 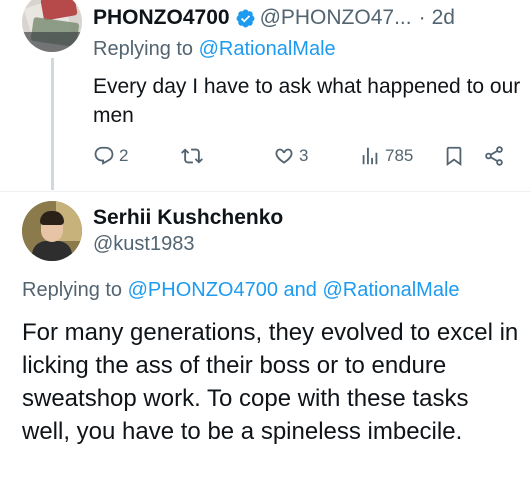 What do you see at coordinates (161, 18) in the screenshot?
I see `author-name: PHONZO4700` at bounding box center [161, 18].